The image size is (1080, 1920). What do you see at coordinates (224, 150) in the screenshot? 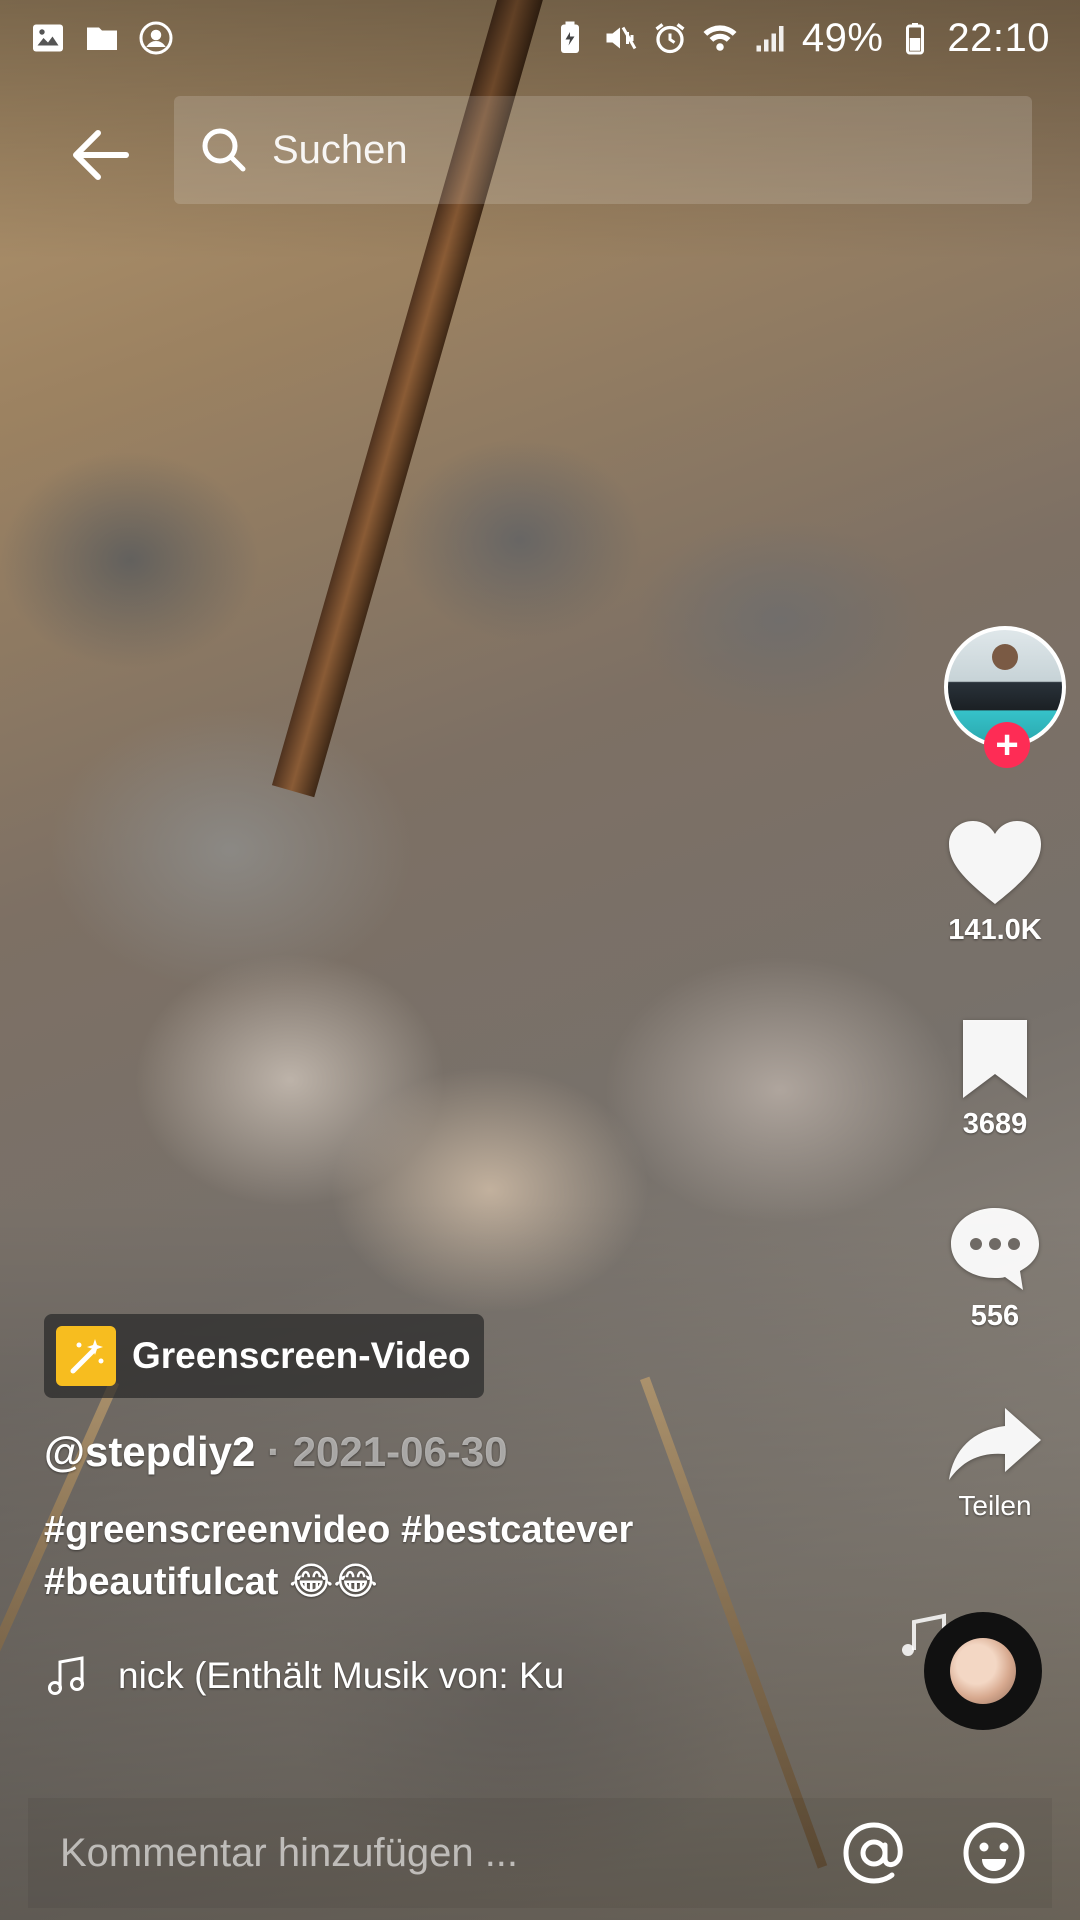
I see `search-icon` at bounding box center [224, 150].